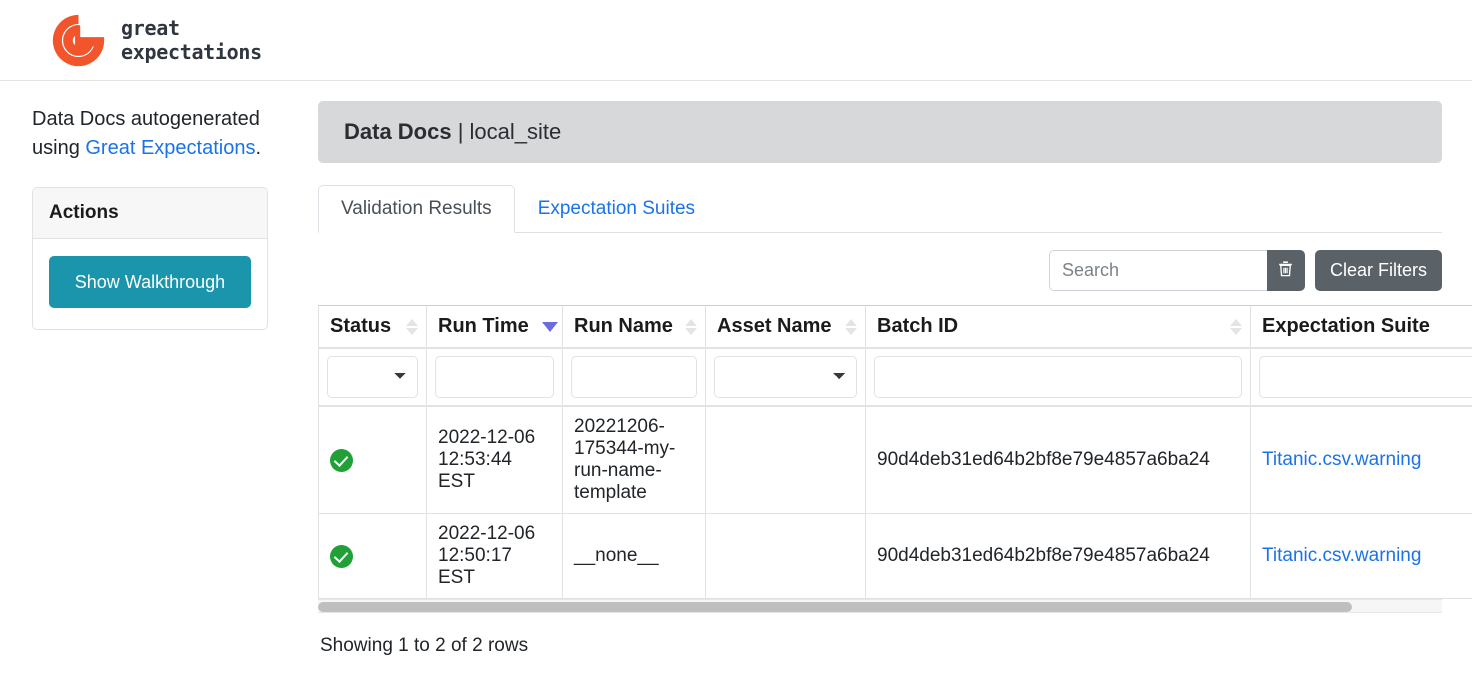 Image resolution: width=1472 pixels, height=689 pixels. What do you see at coordinates (1378, 270) in the screenshot?
I see `clear-filters-button: Clear Filters` at bounding box center [1378, 270].